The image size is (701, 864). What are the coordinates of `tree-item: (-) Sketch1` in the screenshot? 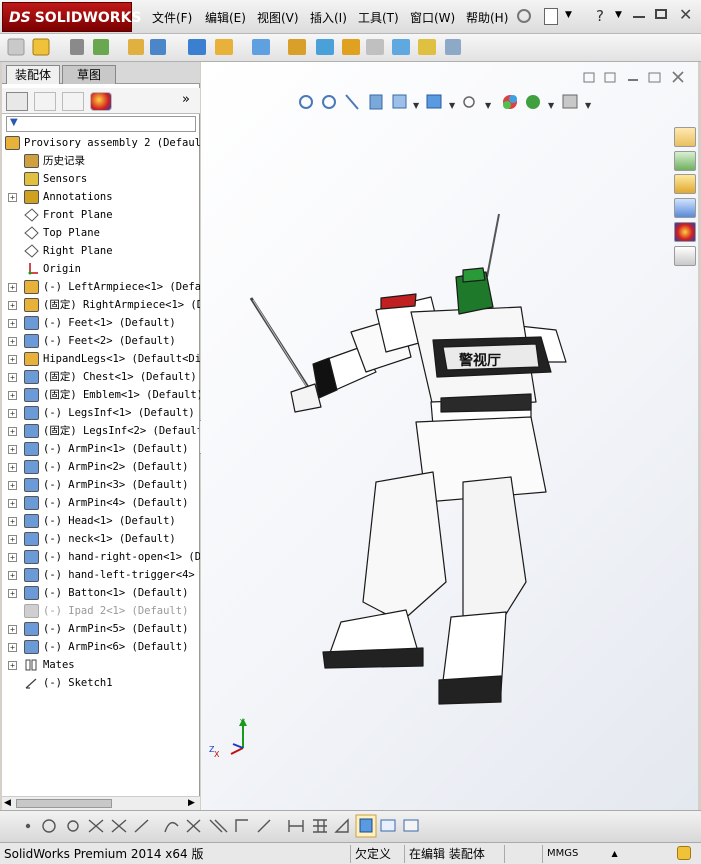 It's located at (101, 683).